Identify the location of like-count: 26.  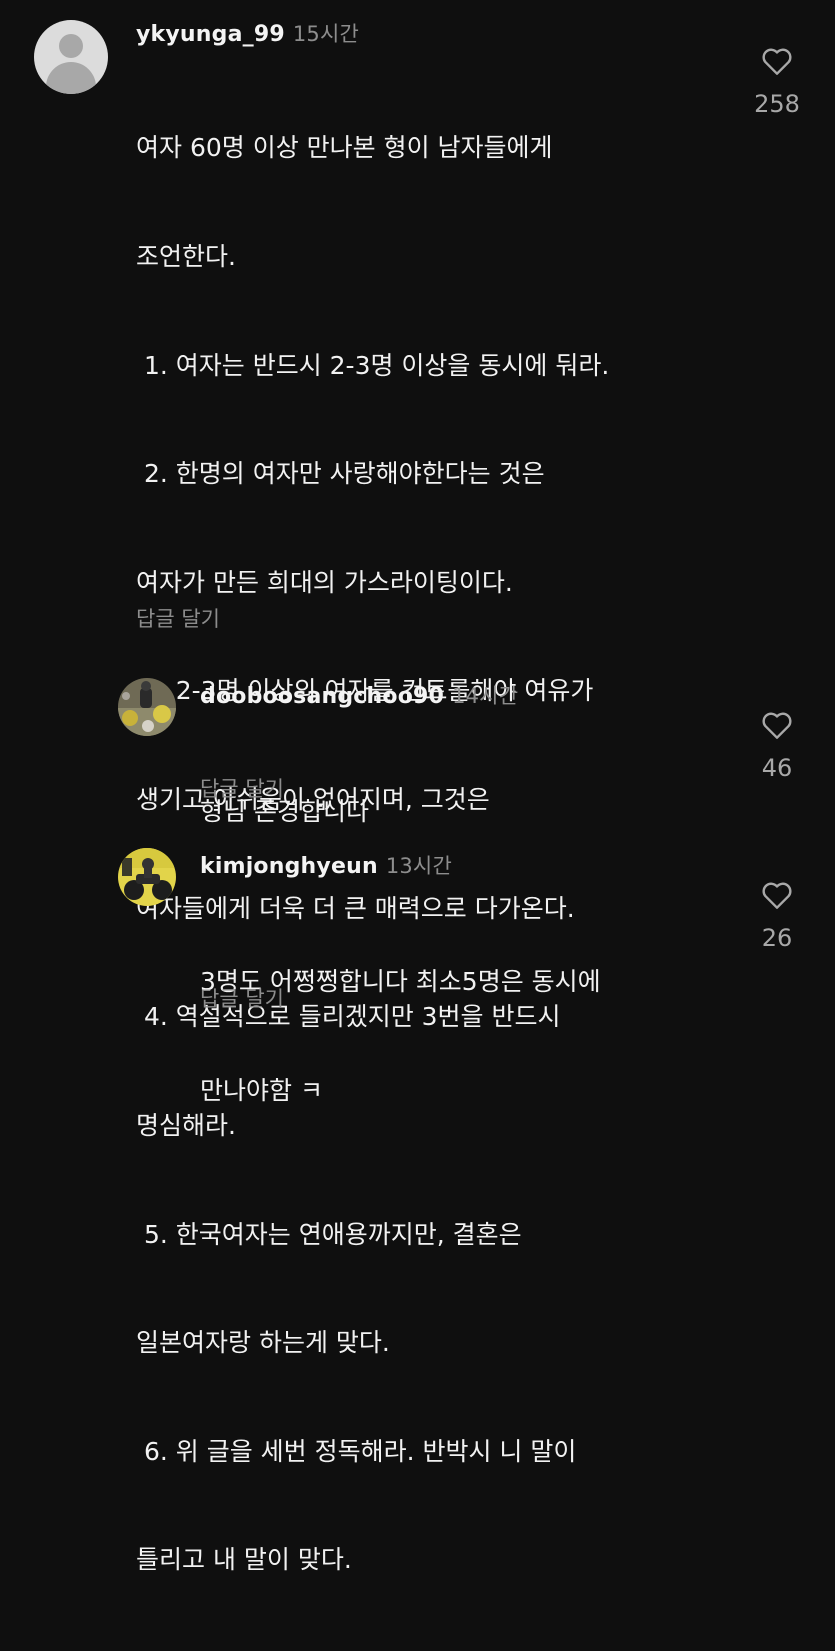
(777, 938).